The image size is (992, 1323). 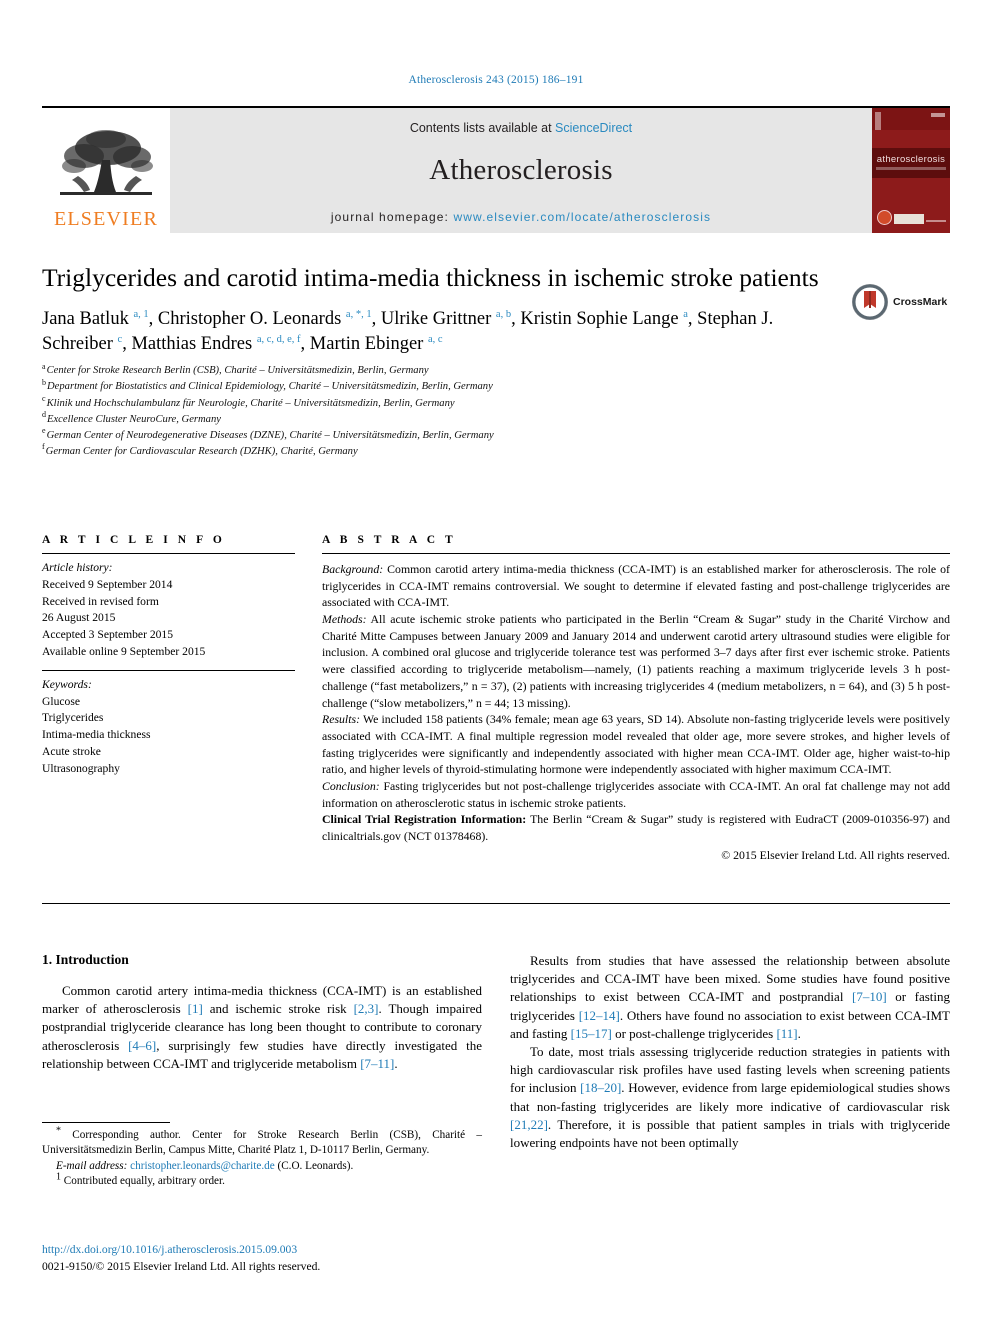 I want to click on author-entry: Kristin Sophie Lange a,, so click(x=609, y=319).